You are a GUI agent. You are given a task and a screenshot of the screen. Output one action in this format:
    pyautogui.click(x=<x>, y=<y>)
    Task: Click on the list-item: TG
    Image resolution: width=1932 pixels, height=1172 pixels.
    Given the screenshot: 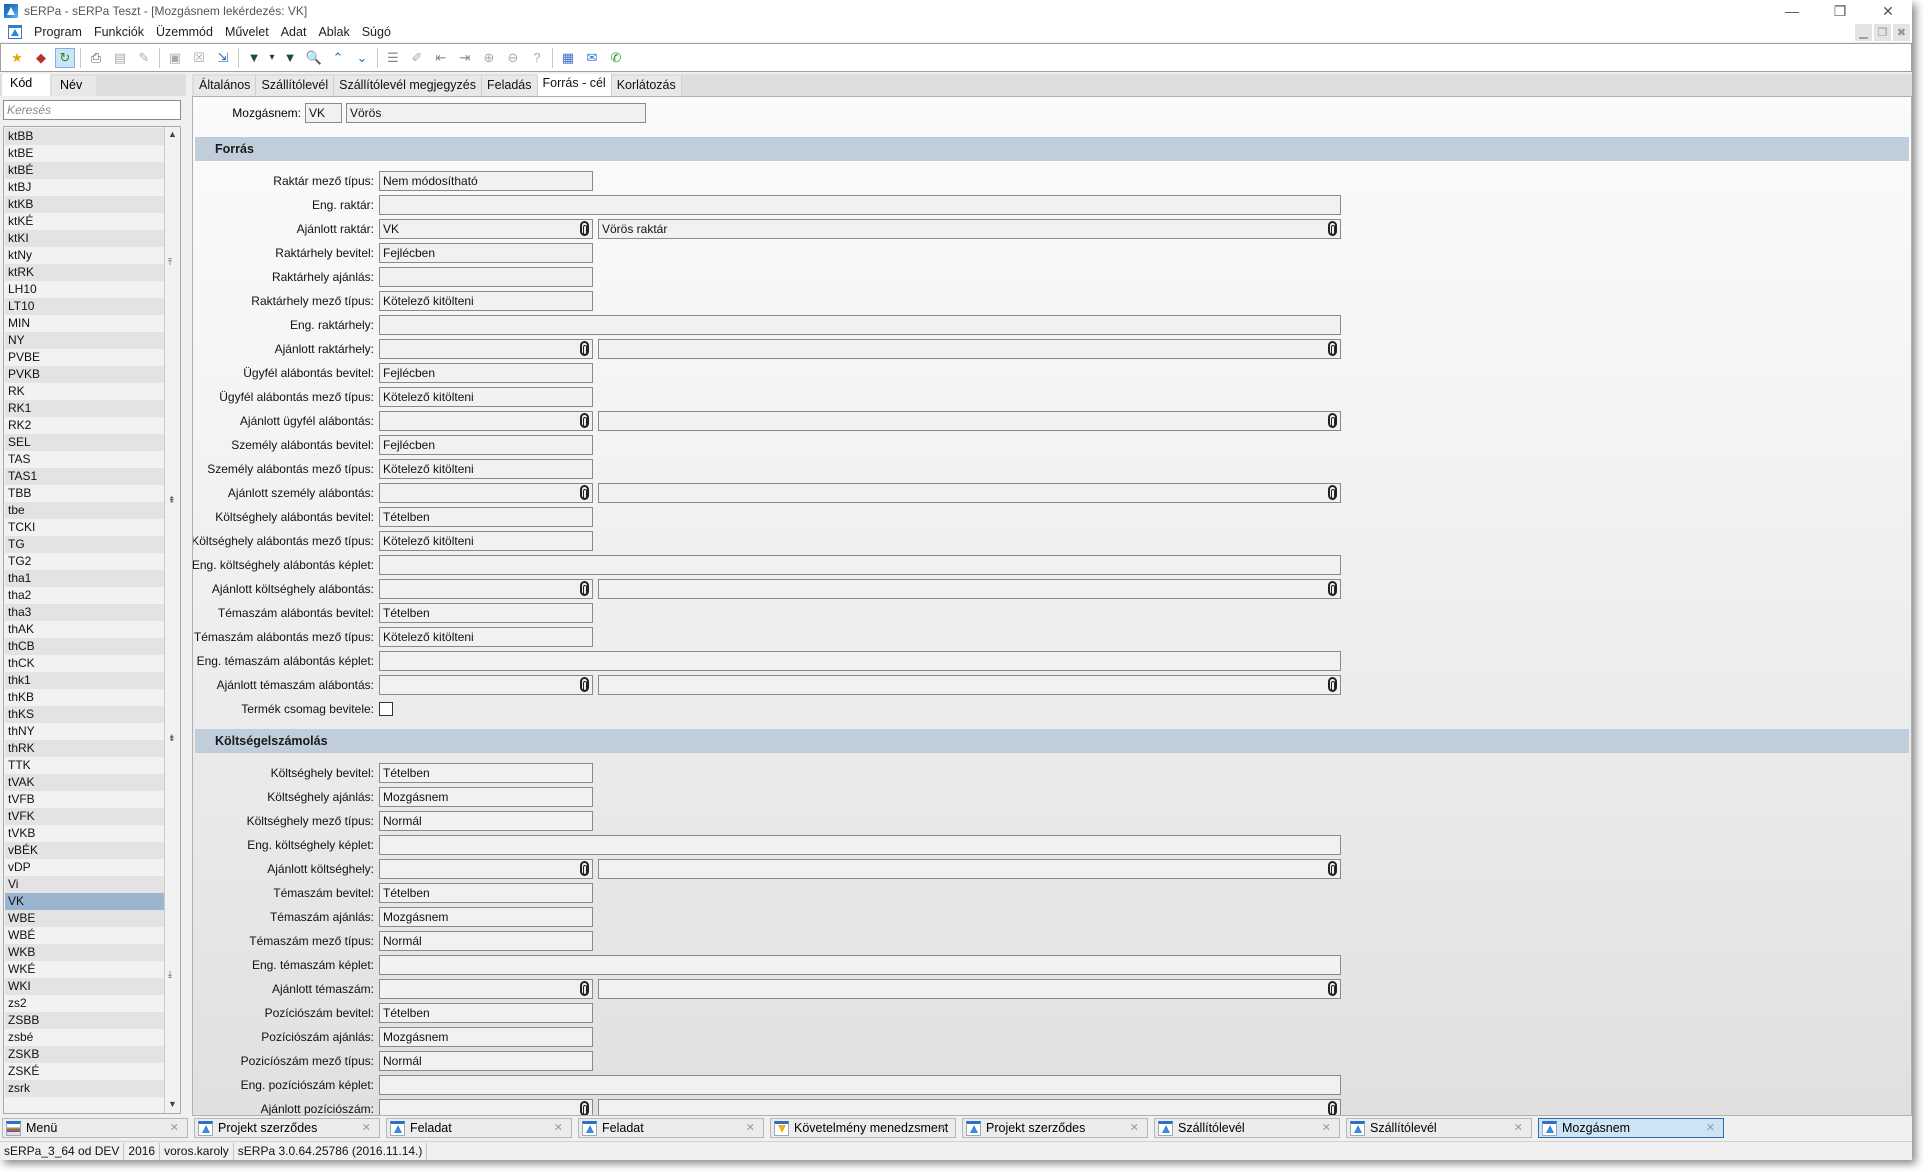 What is the action you would take?
    pyautogui.click(x=84, y=544)
    